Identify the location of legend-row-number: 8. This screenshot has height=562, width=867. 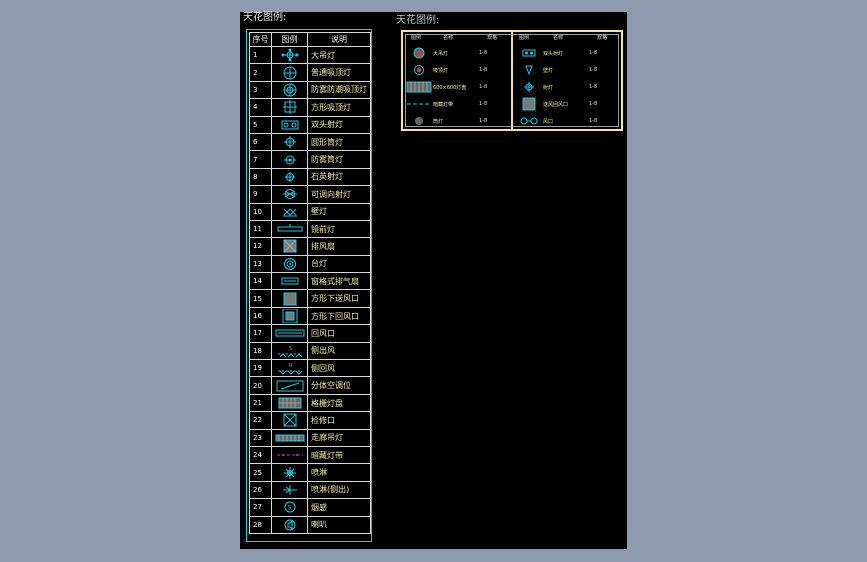
(260, 177).